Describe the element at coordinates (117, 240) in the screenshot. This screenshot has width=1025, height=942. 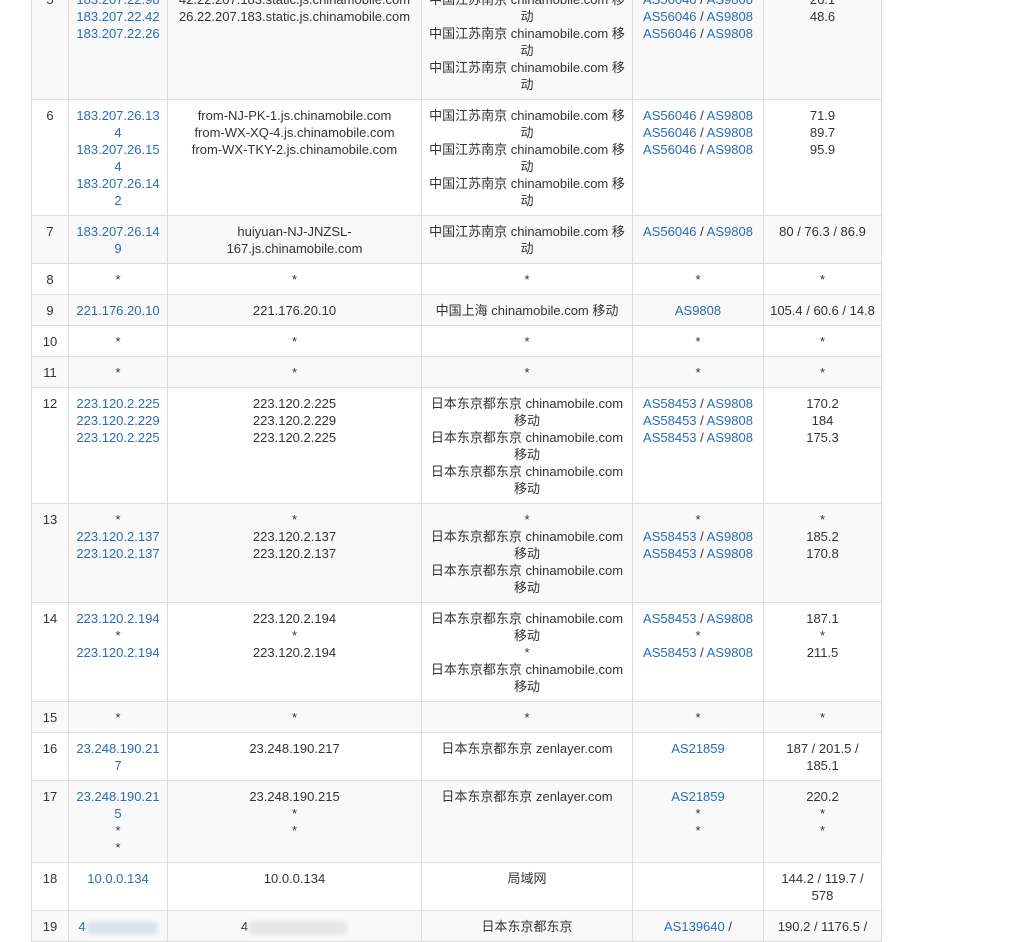
I see `ip-link: 183.207.26.149` at that location.